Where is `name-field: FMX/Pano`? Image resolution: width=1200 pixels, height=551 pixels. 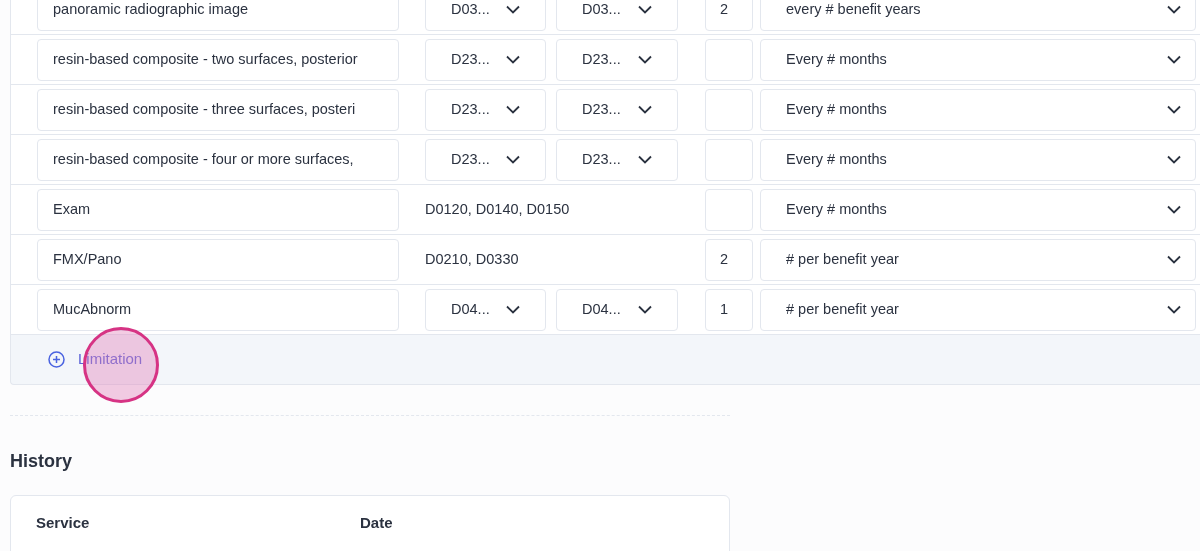
name-field: FMX/Pano is located at coordinates (218, 259).